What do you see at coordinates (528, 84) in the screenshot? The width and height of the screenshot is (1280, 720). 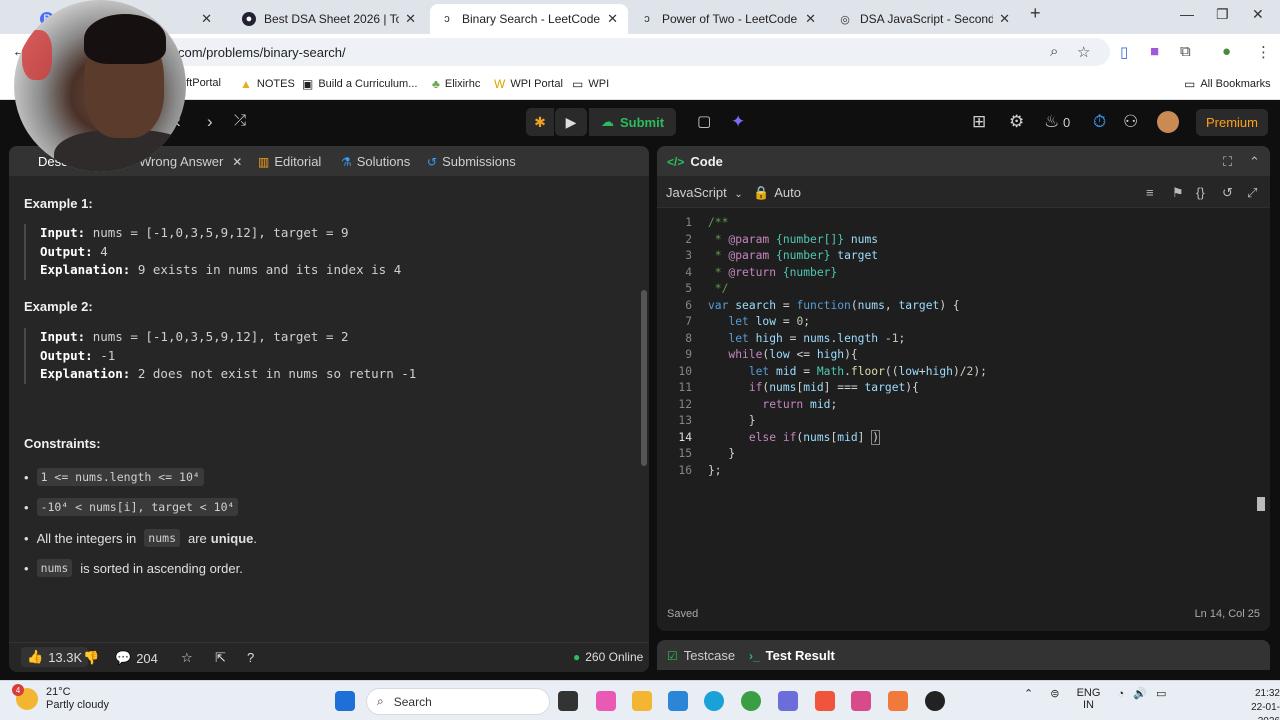 I see `bookmark-item: W WPI Portal` at bounding box center [528, 84].